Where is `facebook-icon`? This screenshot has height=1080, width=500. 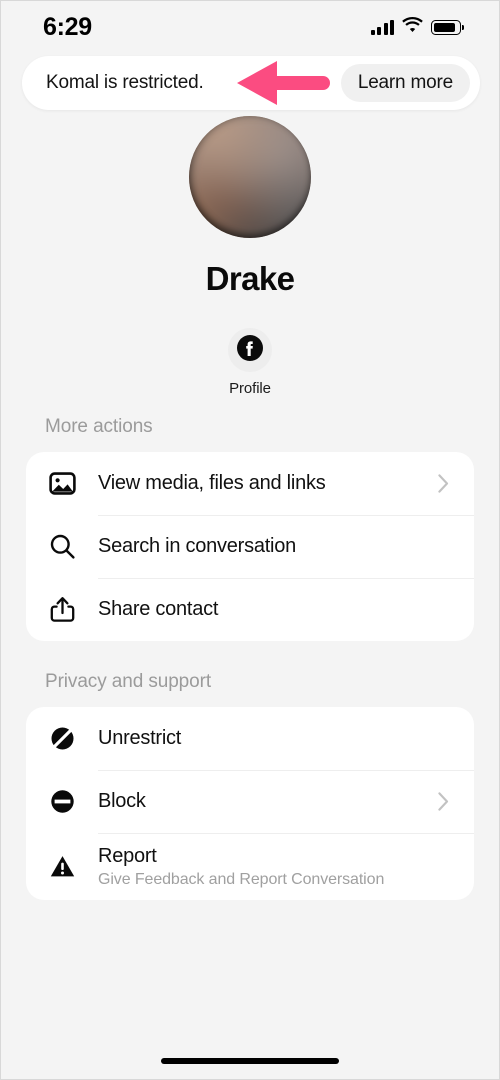 facebook-icon is located at coordinates (250, 350).